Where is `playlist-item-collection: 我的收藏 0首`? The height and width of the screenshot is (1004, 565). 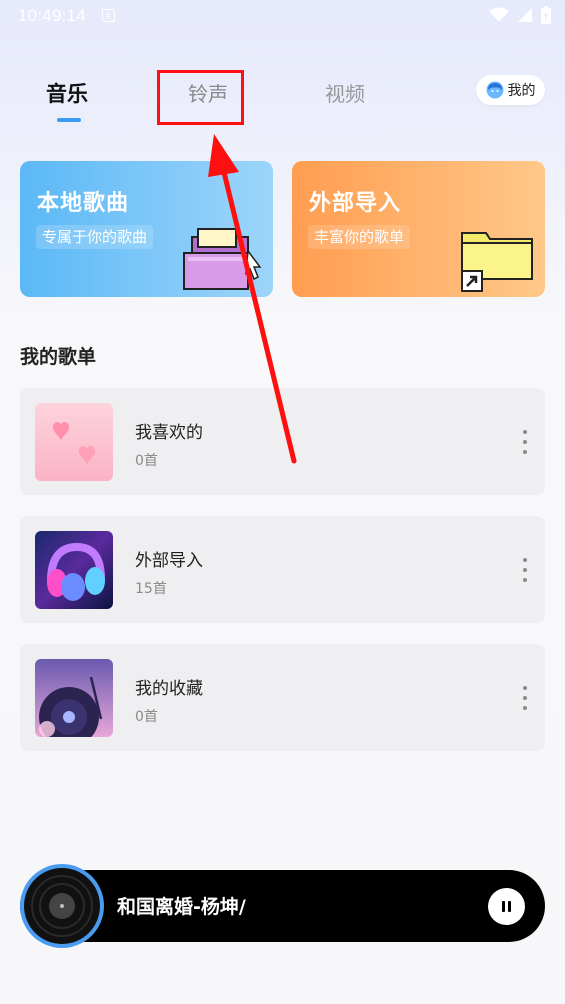
playlist-item-collection: 我的收藏 0首 is located at coordinates (282, 697).